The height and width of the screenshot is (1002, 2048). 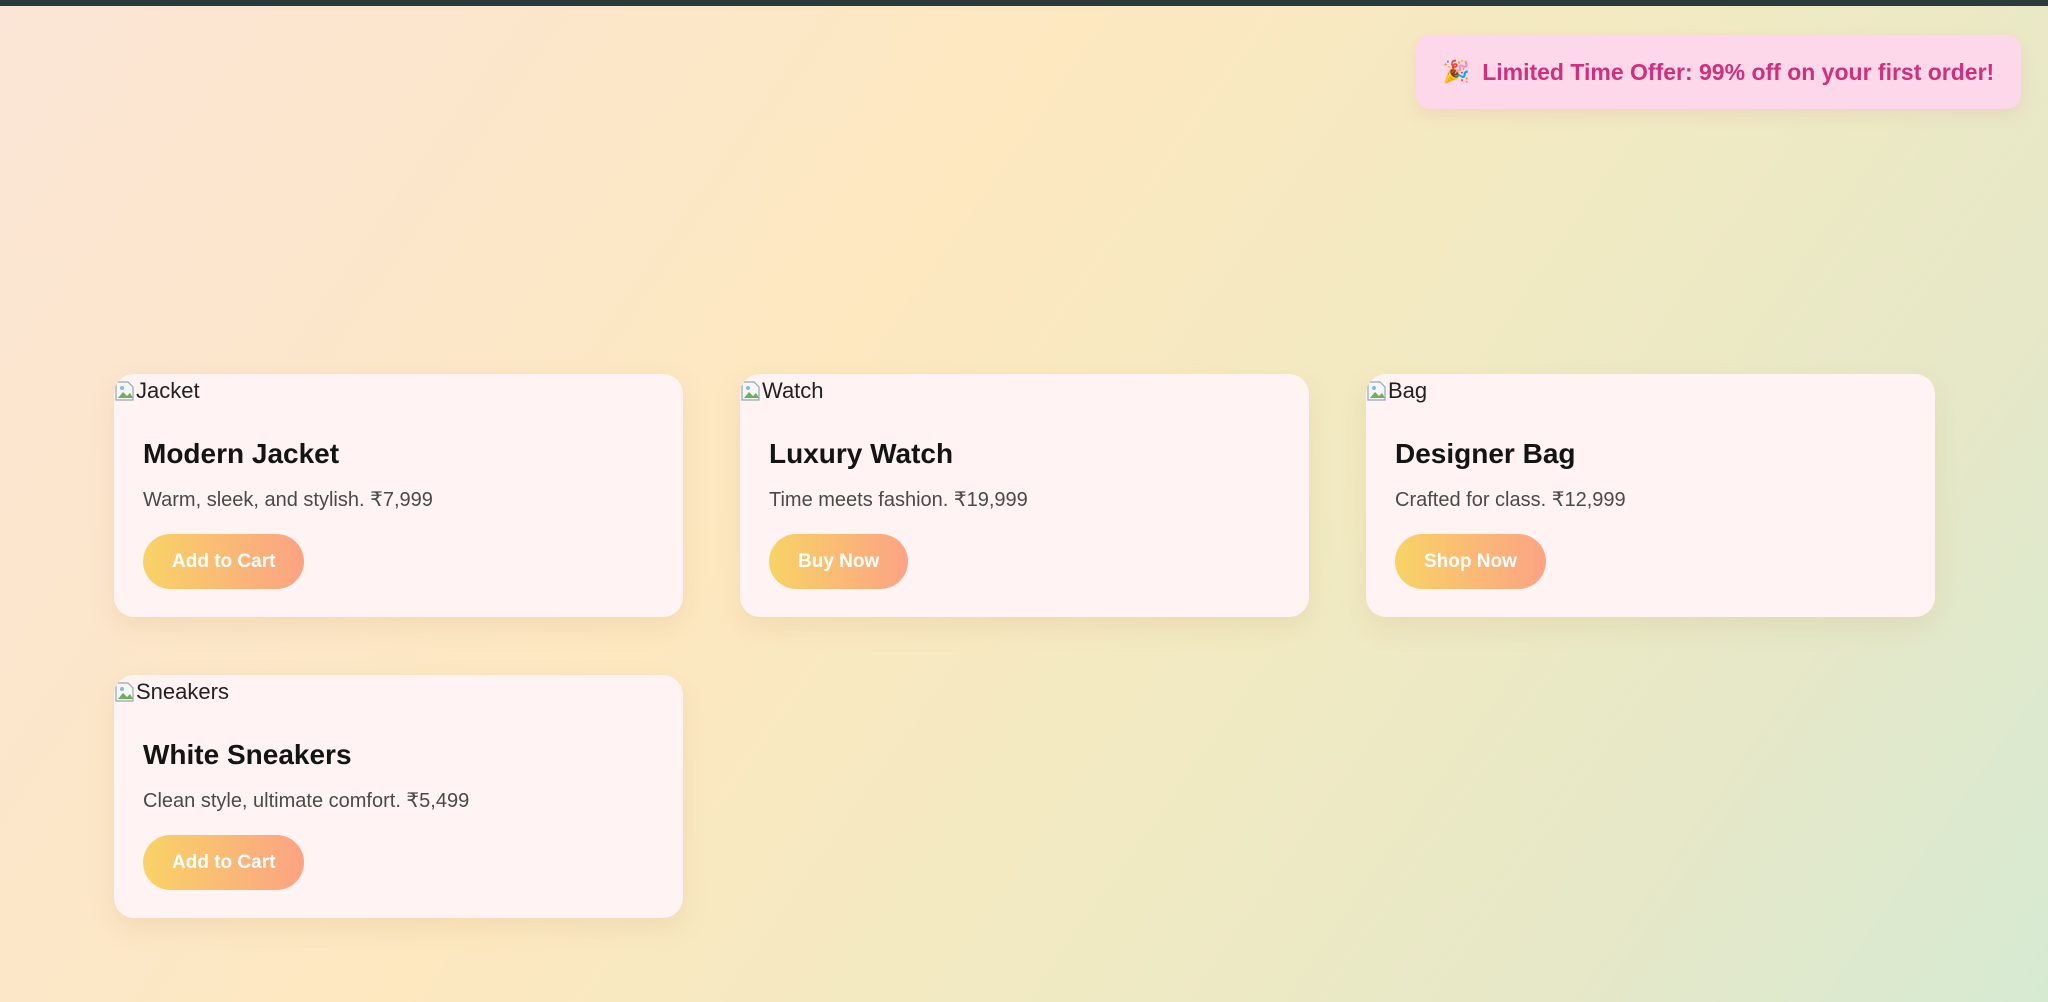 I want to click on product-title: Designer Bag, so click(x=1485, y=453).